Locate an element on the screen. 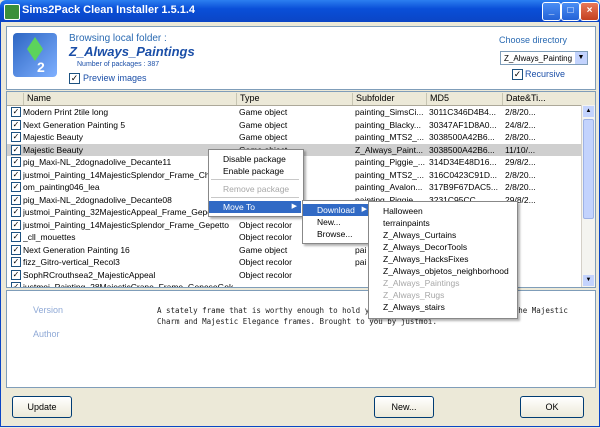 The width and height of the screenshot is (600, 428). close-button: × is located at coordinates (589, 11).